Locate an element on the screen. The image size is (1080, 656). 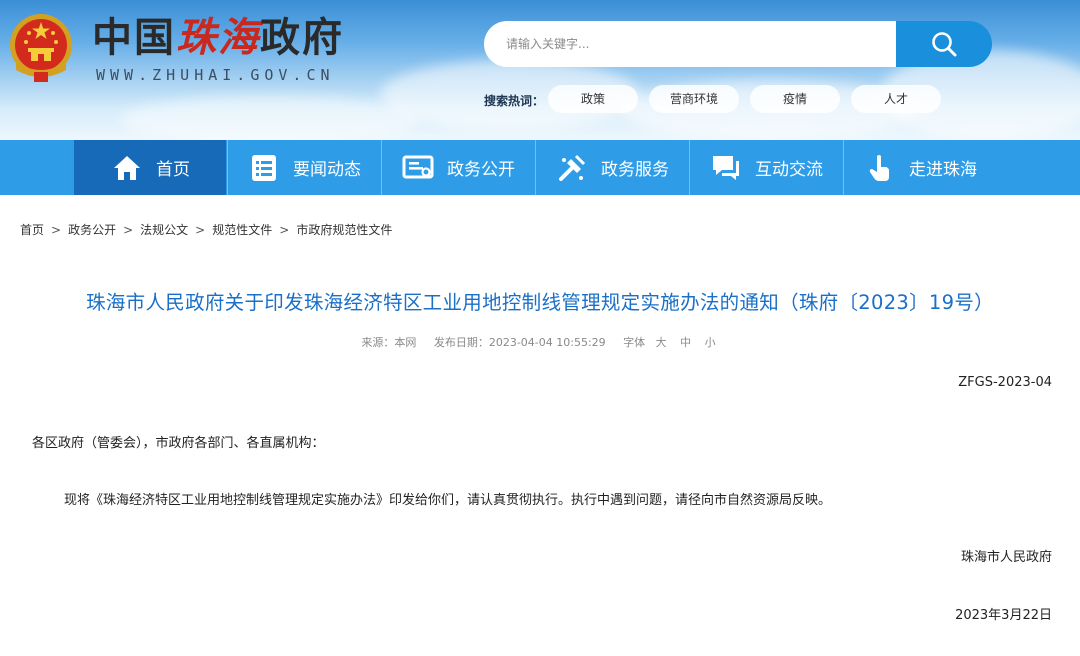
nav-item-interaction: 互动交流 is located at coordinates (766, 167).